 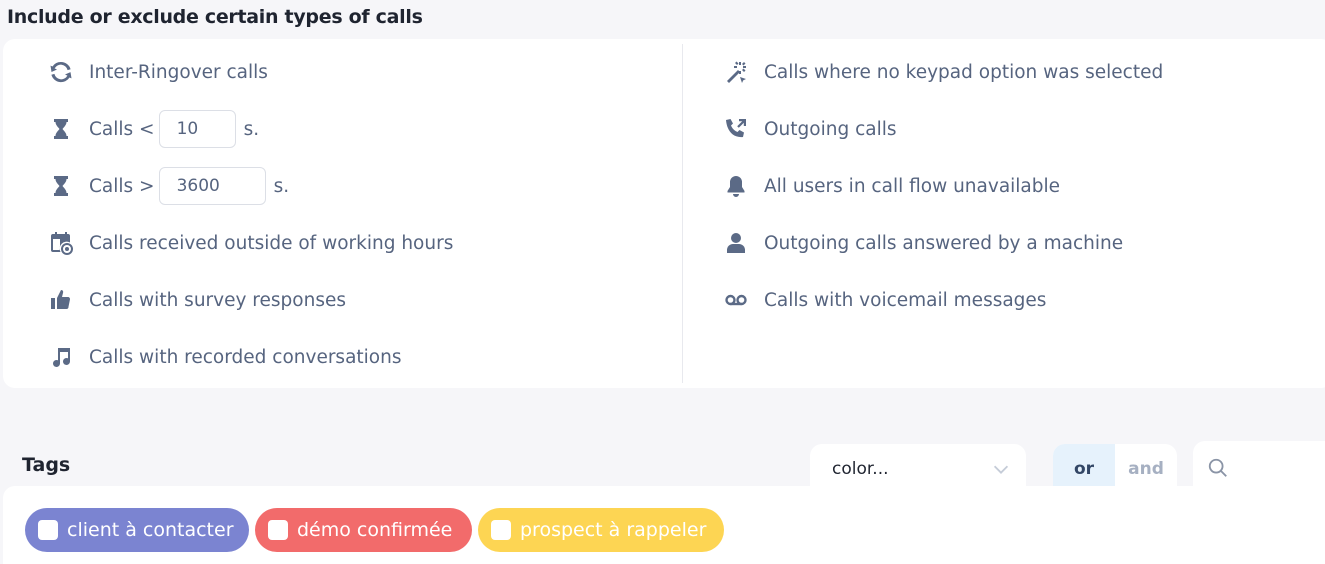 I want to click on filter-users-unavailable: All users in call flow unavailable, so click(x=891, y=186).